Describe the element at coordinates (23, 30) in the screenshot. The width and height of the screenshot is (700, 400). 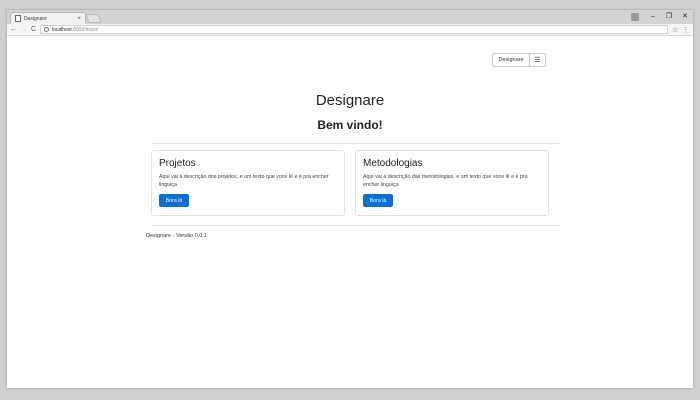
I see `forward-button: →` at that location.